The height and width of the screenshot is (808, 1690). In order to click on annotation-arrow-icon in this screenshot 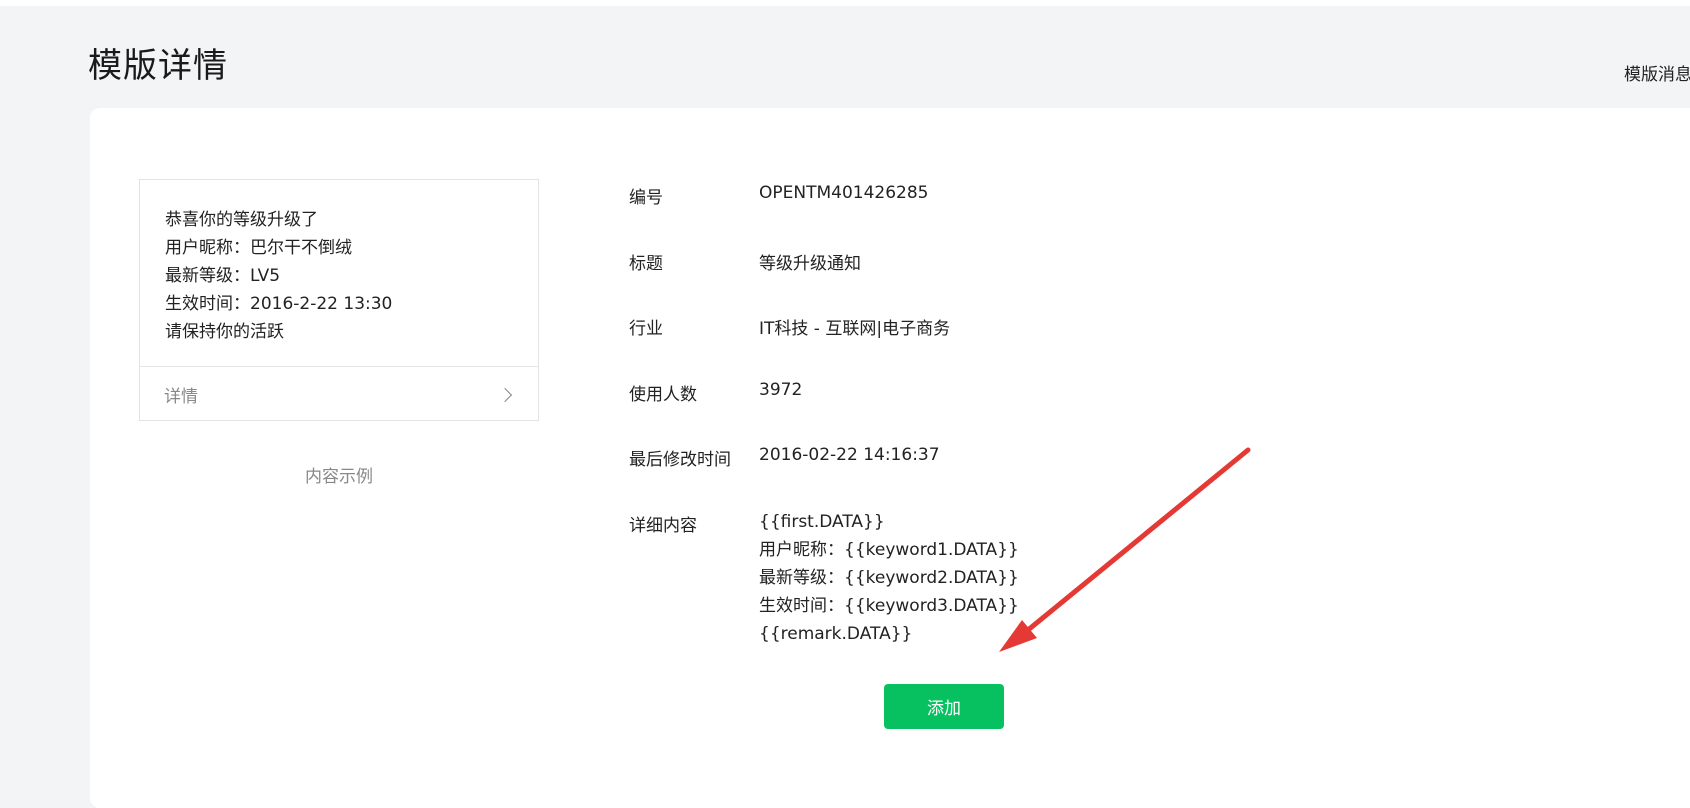, I will do `click(1125, 549)`.